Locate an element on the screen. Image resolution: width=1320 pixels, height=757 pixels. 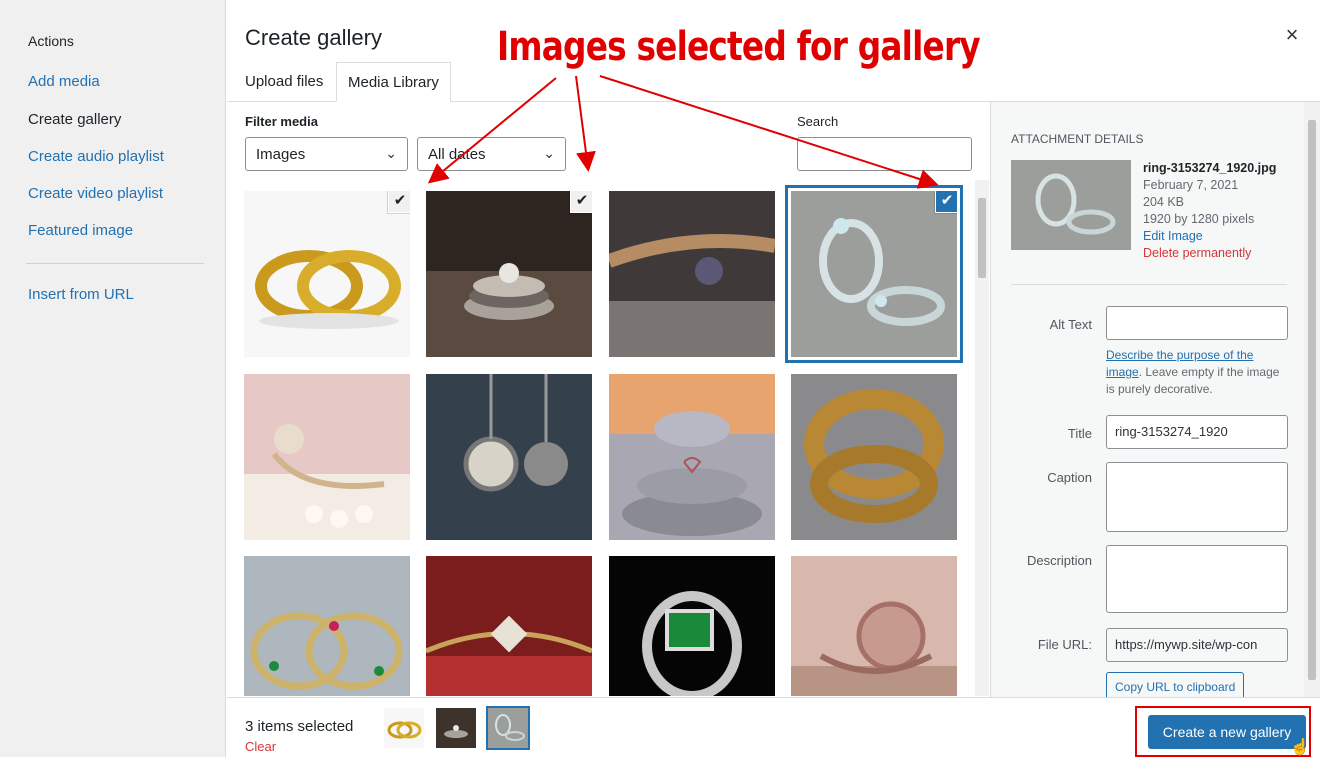
attachment-heart-pendant-stones is located at coordinates (692, 457).